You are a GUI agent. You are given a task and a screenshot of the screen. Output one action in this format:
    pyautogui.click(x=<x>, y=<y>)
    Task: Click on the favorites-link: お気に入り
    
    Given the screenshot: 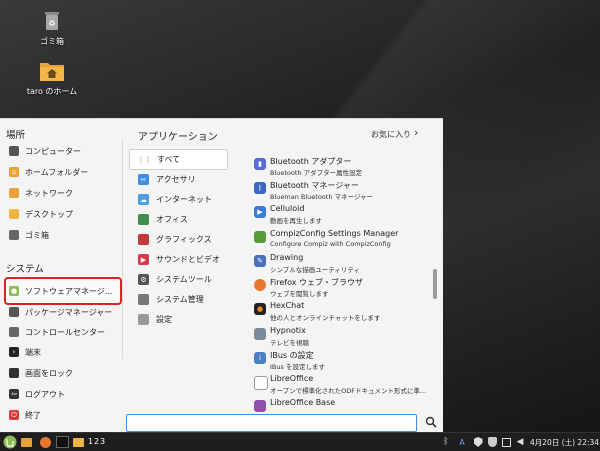 What is the action you would take?
    pyautogui.click(x=391, y=134)
    